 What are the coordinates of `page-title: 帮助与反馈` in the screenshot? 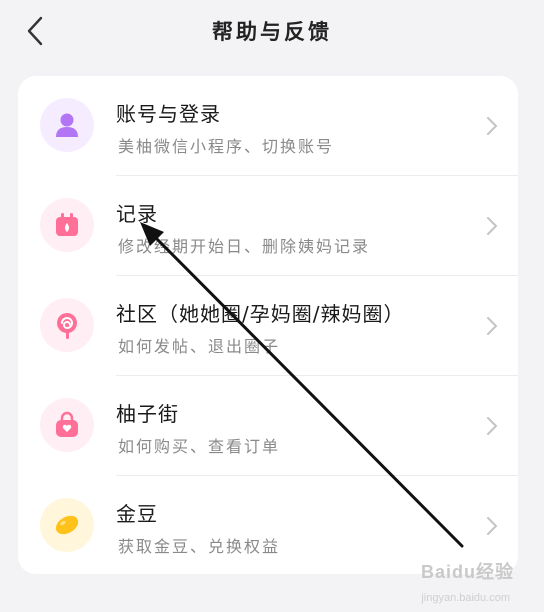 It's located at (272, 32).